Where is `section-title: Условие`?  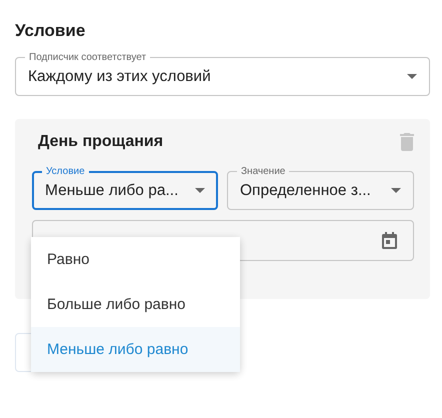
section-title: Условие is located at coordinates (50, 31).